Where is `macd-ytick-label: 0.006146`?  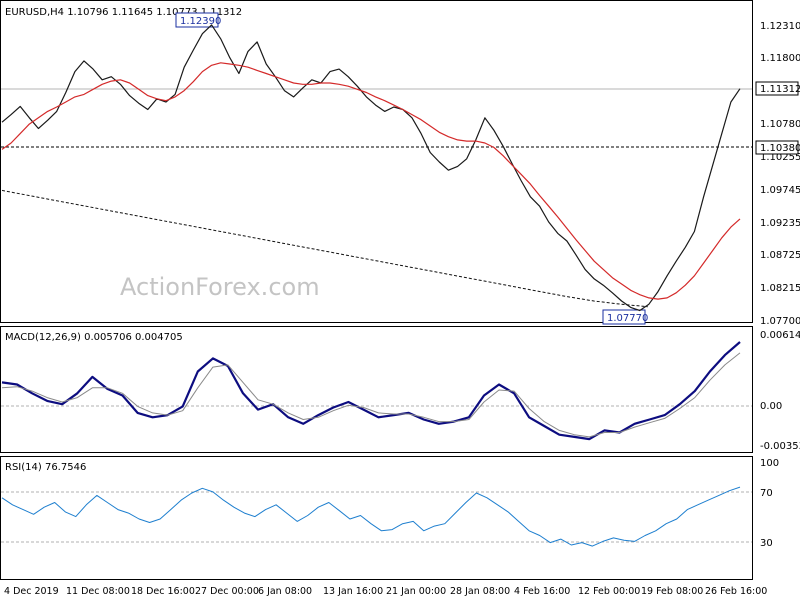
macd-ytick-label: 0.006146 is located at coordinates (780, 335).